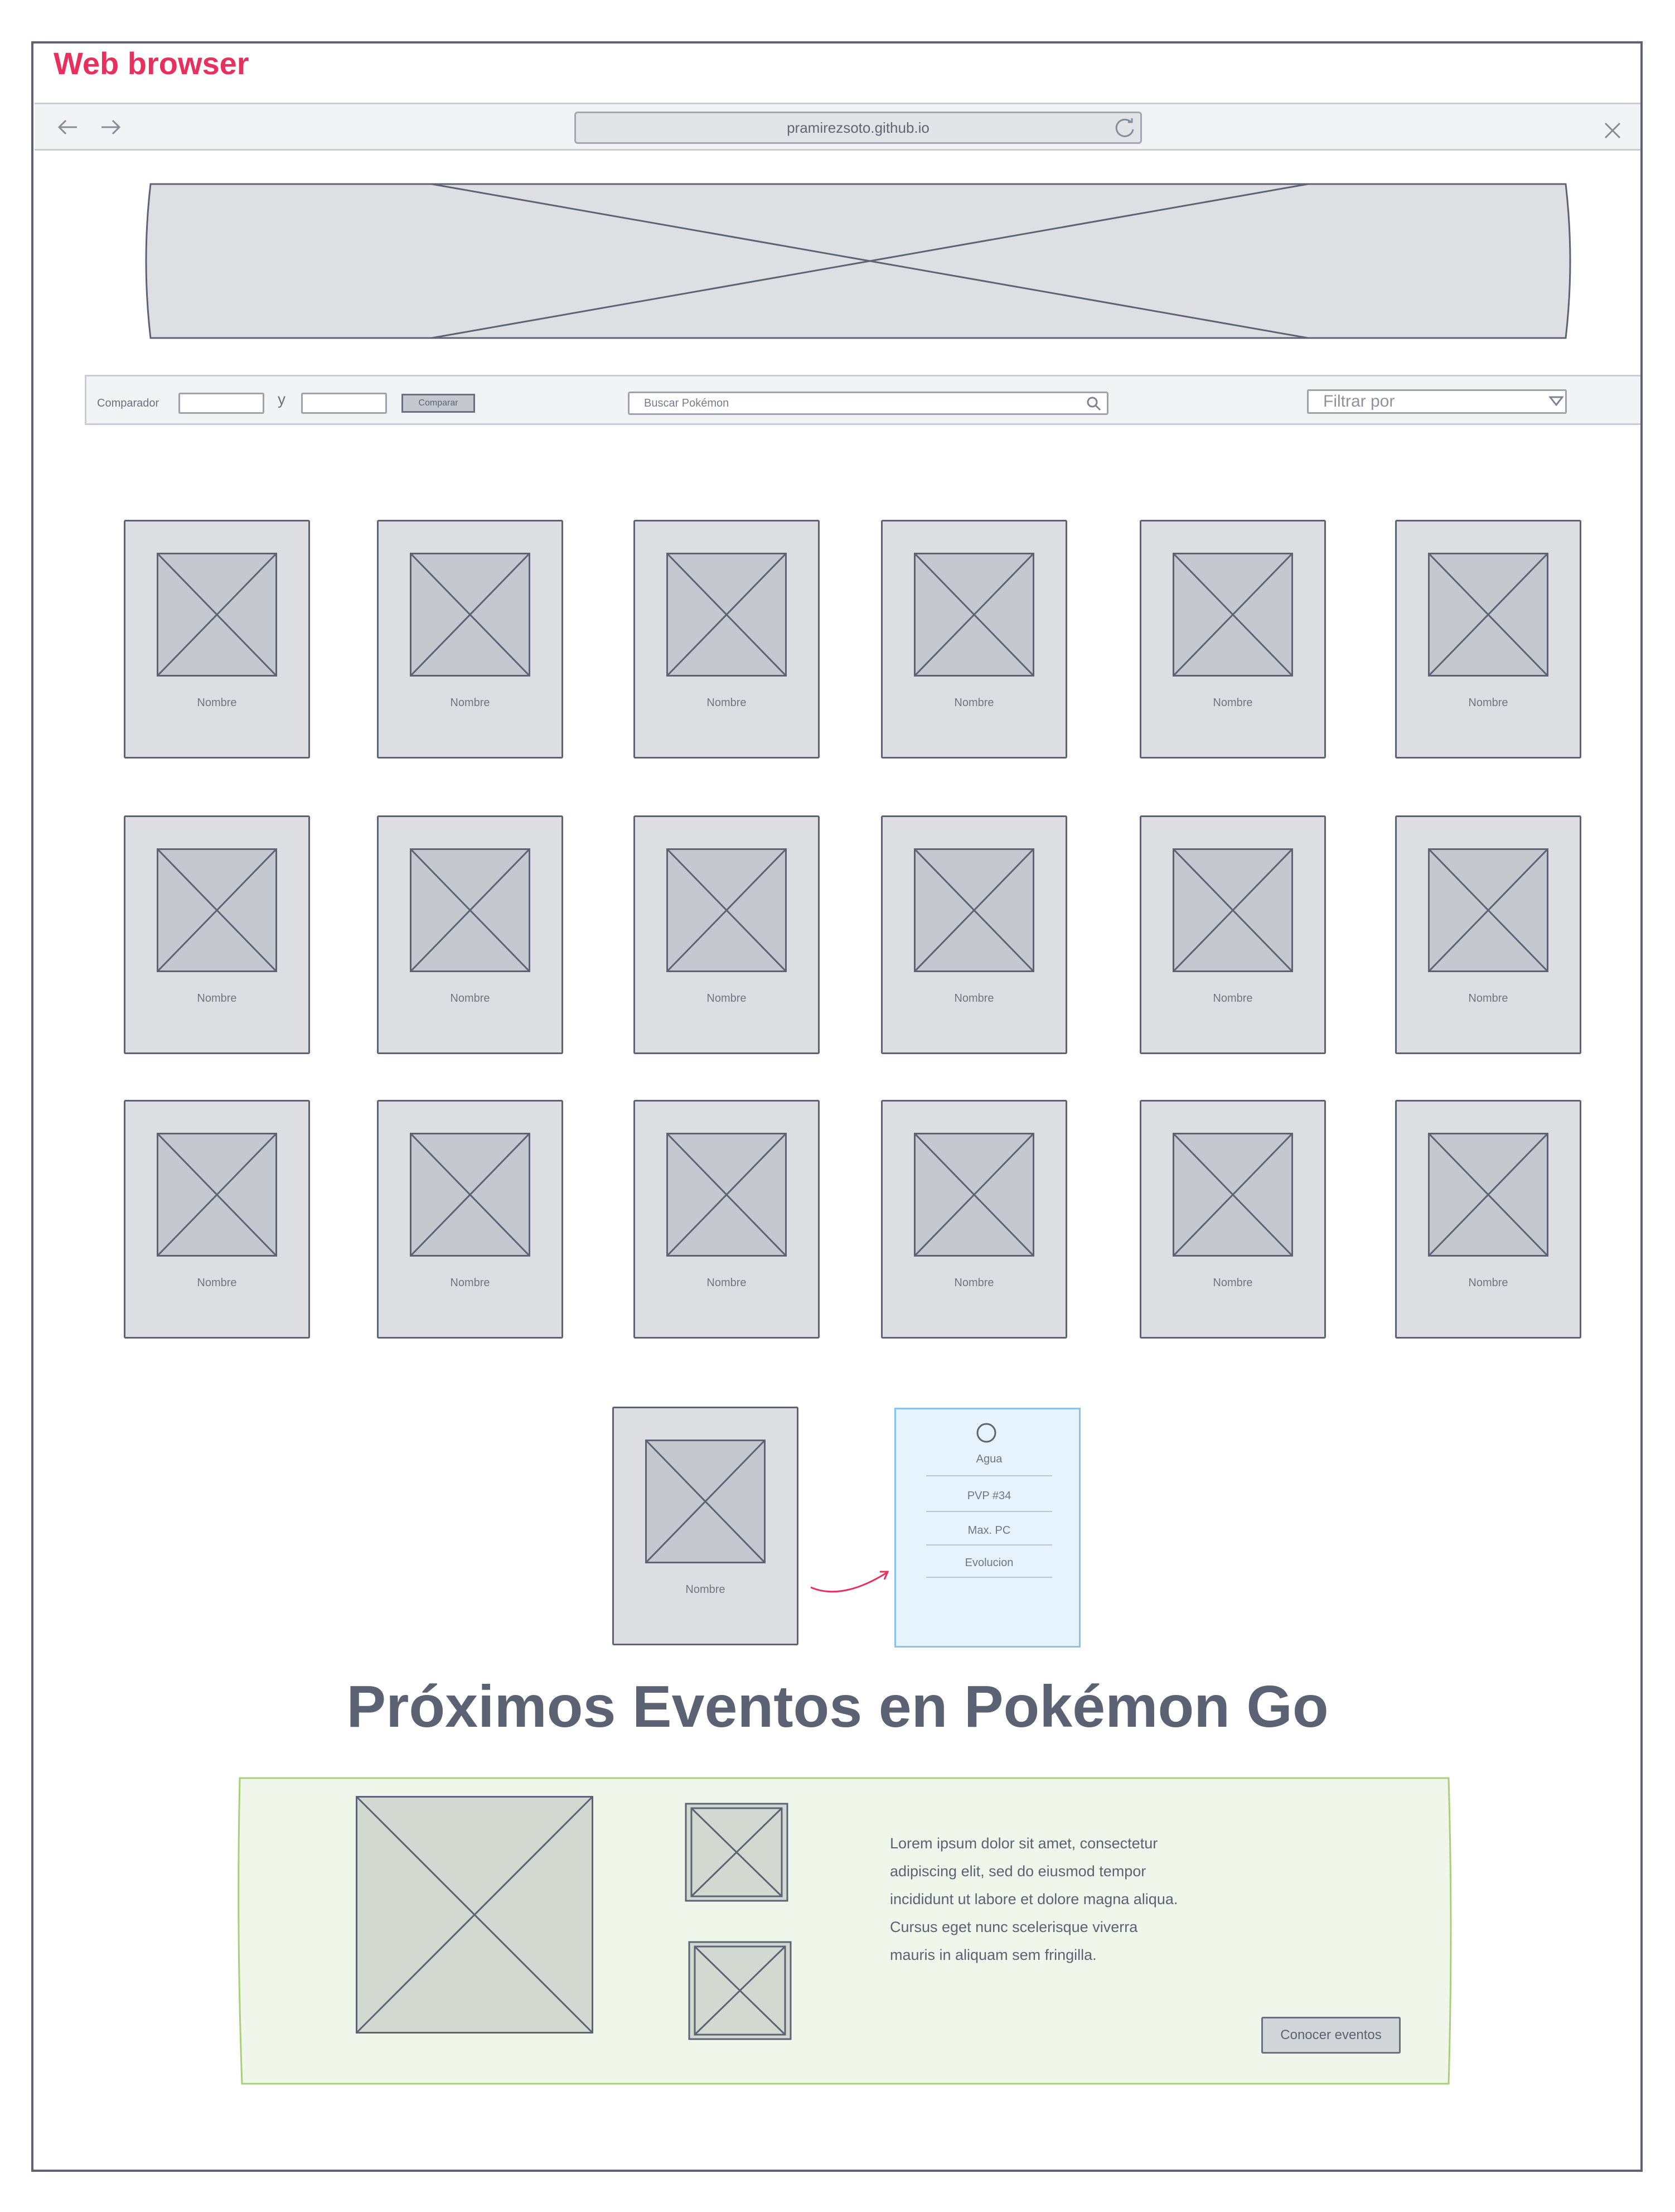  I want to click on events-button: Conocer eventos, so click(1331, 2035).